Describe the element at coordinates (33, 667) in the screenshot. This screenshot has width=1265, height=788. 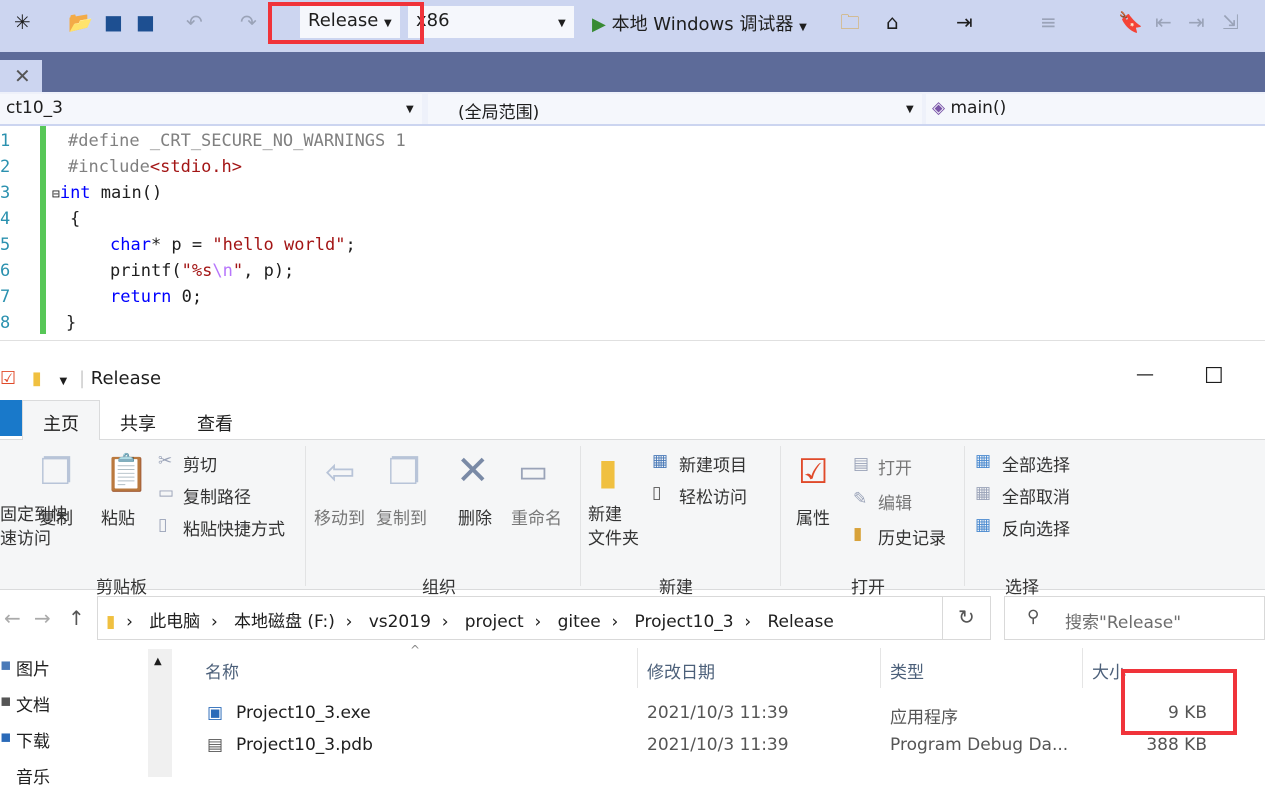
I see `sidebar-item-pictures: 图片` at that location.